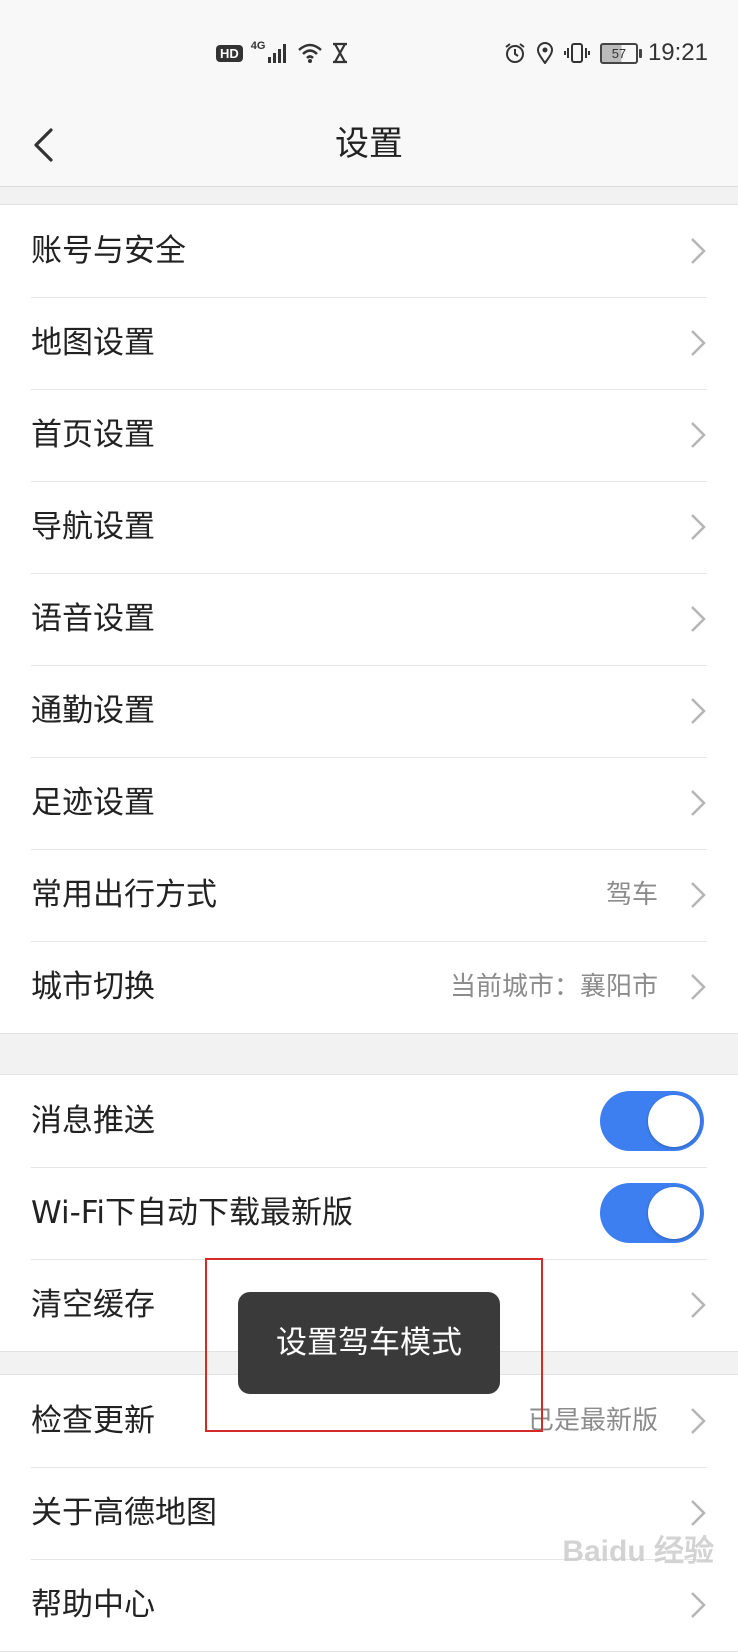 The height and width of the screenshot is (1652, 738). What do you see at coordinates (93, 343) in the screenshot?
I see `row-label: 地图设置` at bounding box center [93, 343].